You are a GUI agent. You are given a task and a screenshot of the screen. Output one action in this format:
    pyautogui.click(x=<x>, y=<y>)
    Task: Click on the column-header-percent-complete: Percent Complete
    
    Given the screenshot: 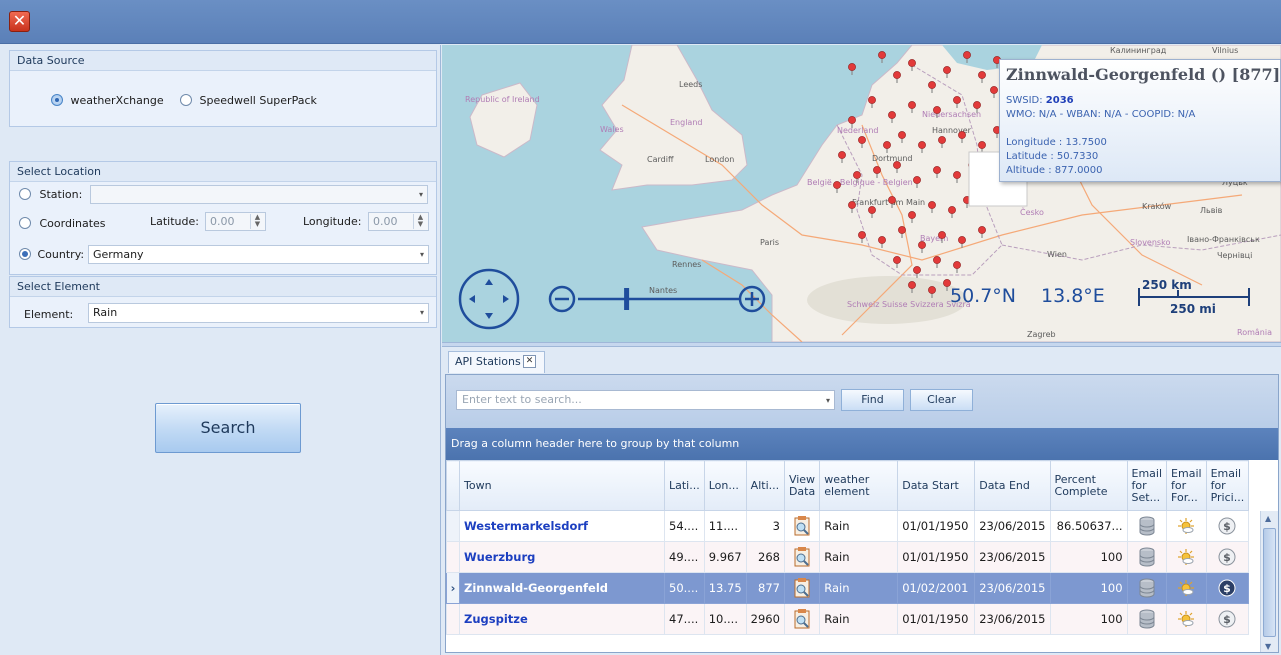 What is the action you would take?
    pyautogui.click(x=1088, y=485)
    